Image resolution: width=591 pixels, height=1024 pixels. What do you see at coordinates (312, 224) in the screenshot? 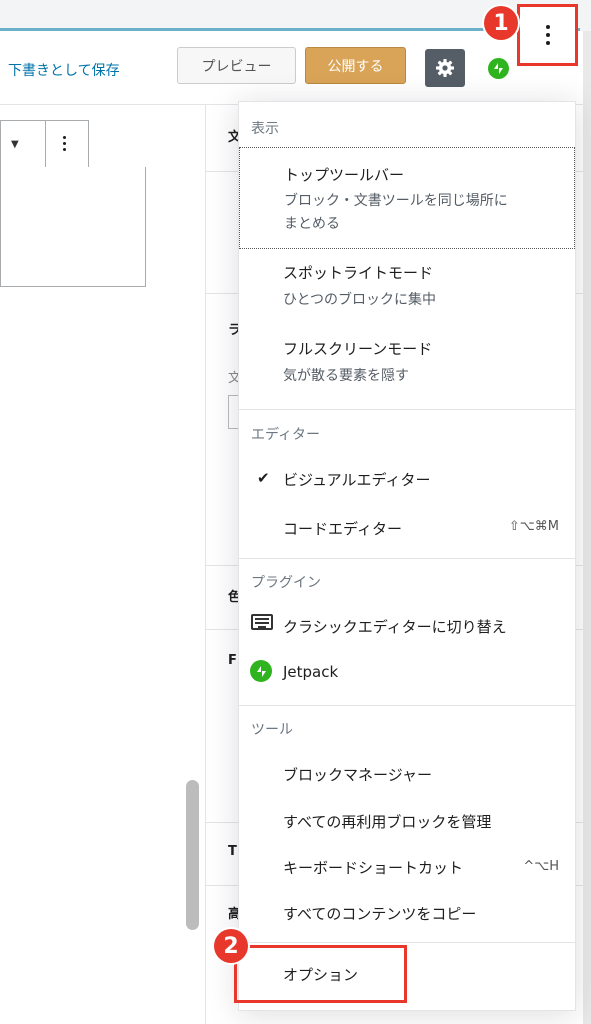
I see `top-toolbar-desc-2: まとめる` at bounding box center [312, 224].